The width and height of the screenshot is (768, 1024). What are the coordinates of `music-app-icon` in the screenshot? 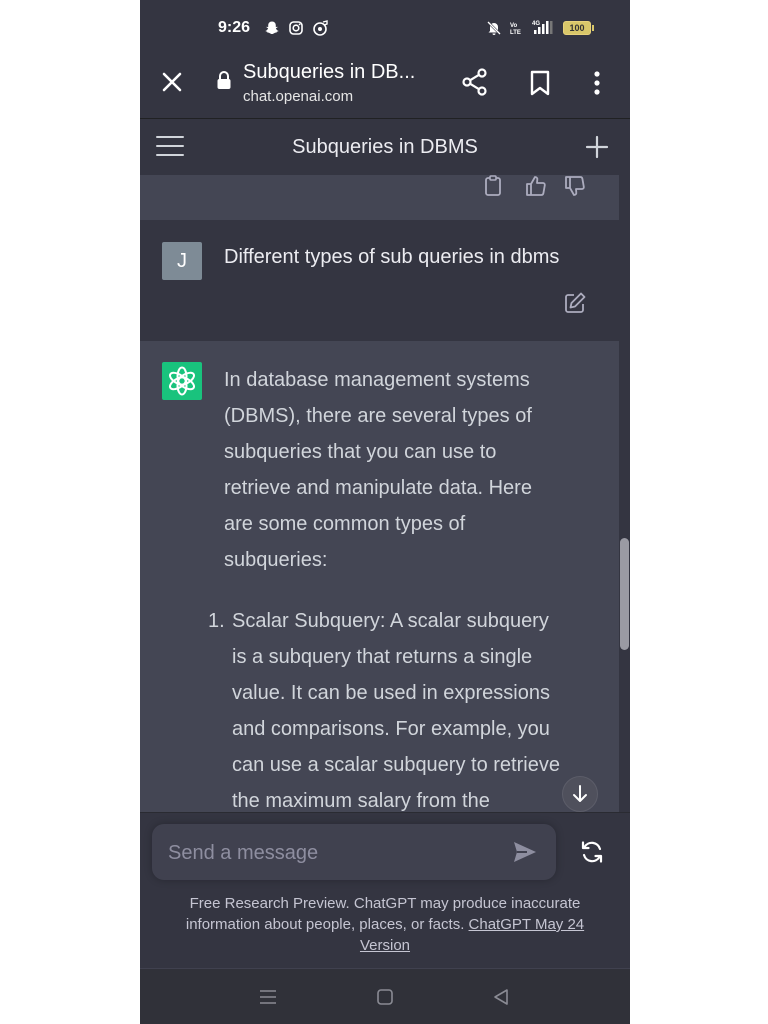 It's located at (320, 30).